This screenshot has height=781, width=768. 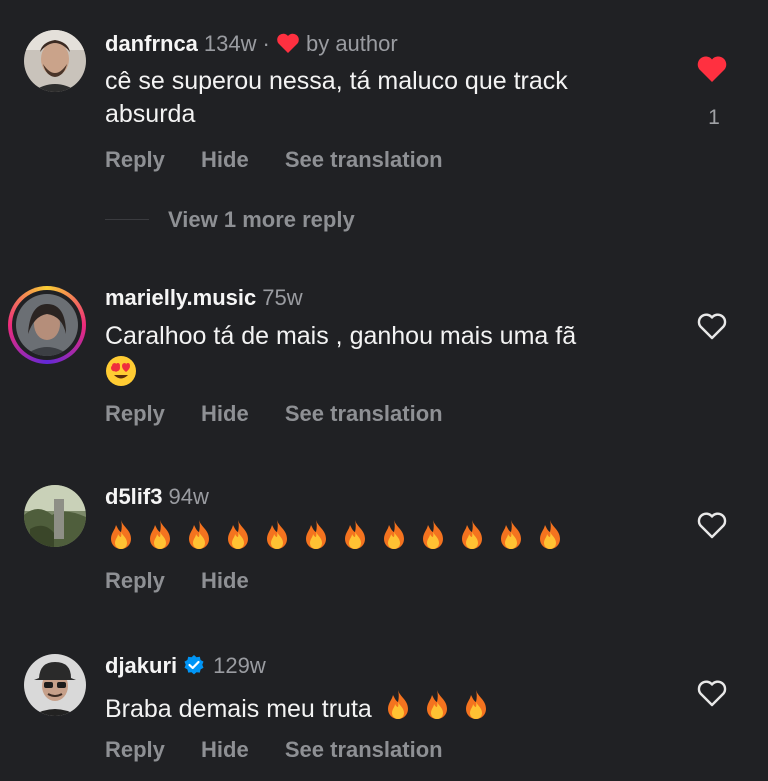 I want to click on timestamp: 134w, so click(x=230, y=43).